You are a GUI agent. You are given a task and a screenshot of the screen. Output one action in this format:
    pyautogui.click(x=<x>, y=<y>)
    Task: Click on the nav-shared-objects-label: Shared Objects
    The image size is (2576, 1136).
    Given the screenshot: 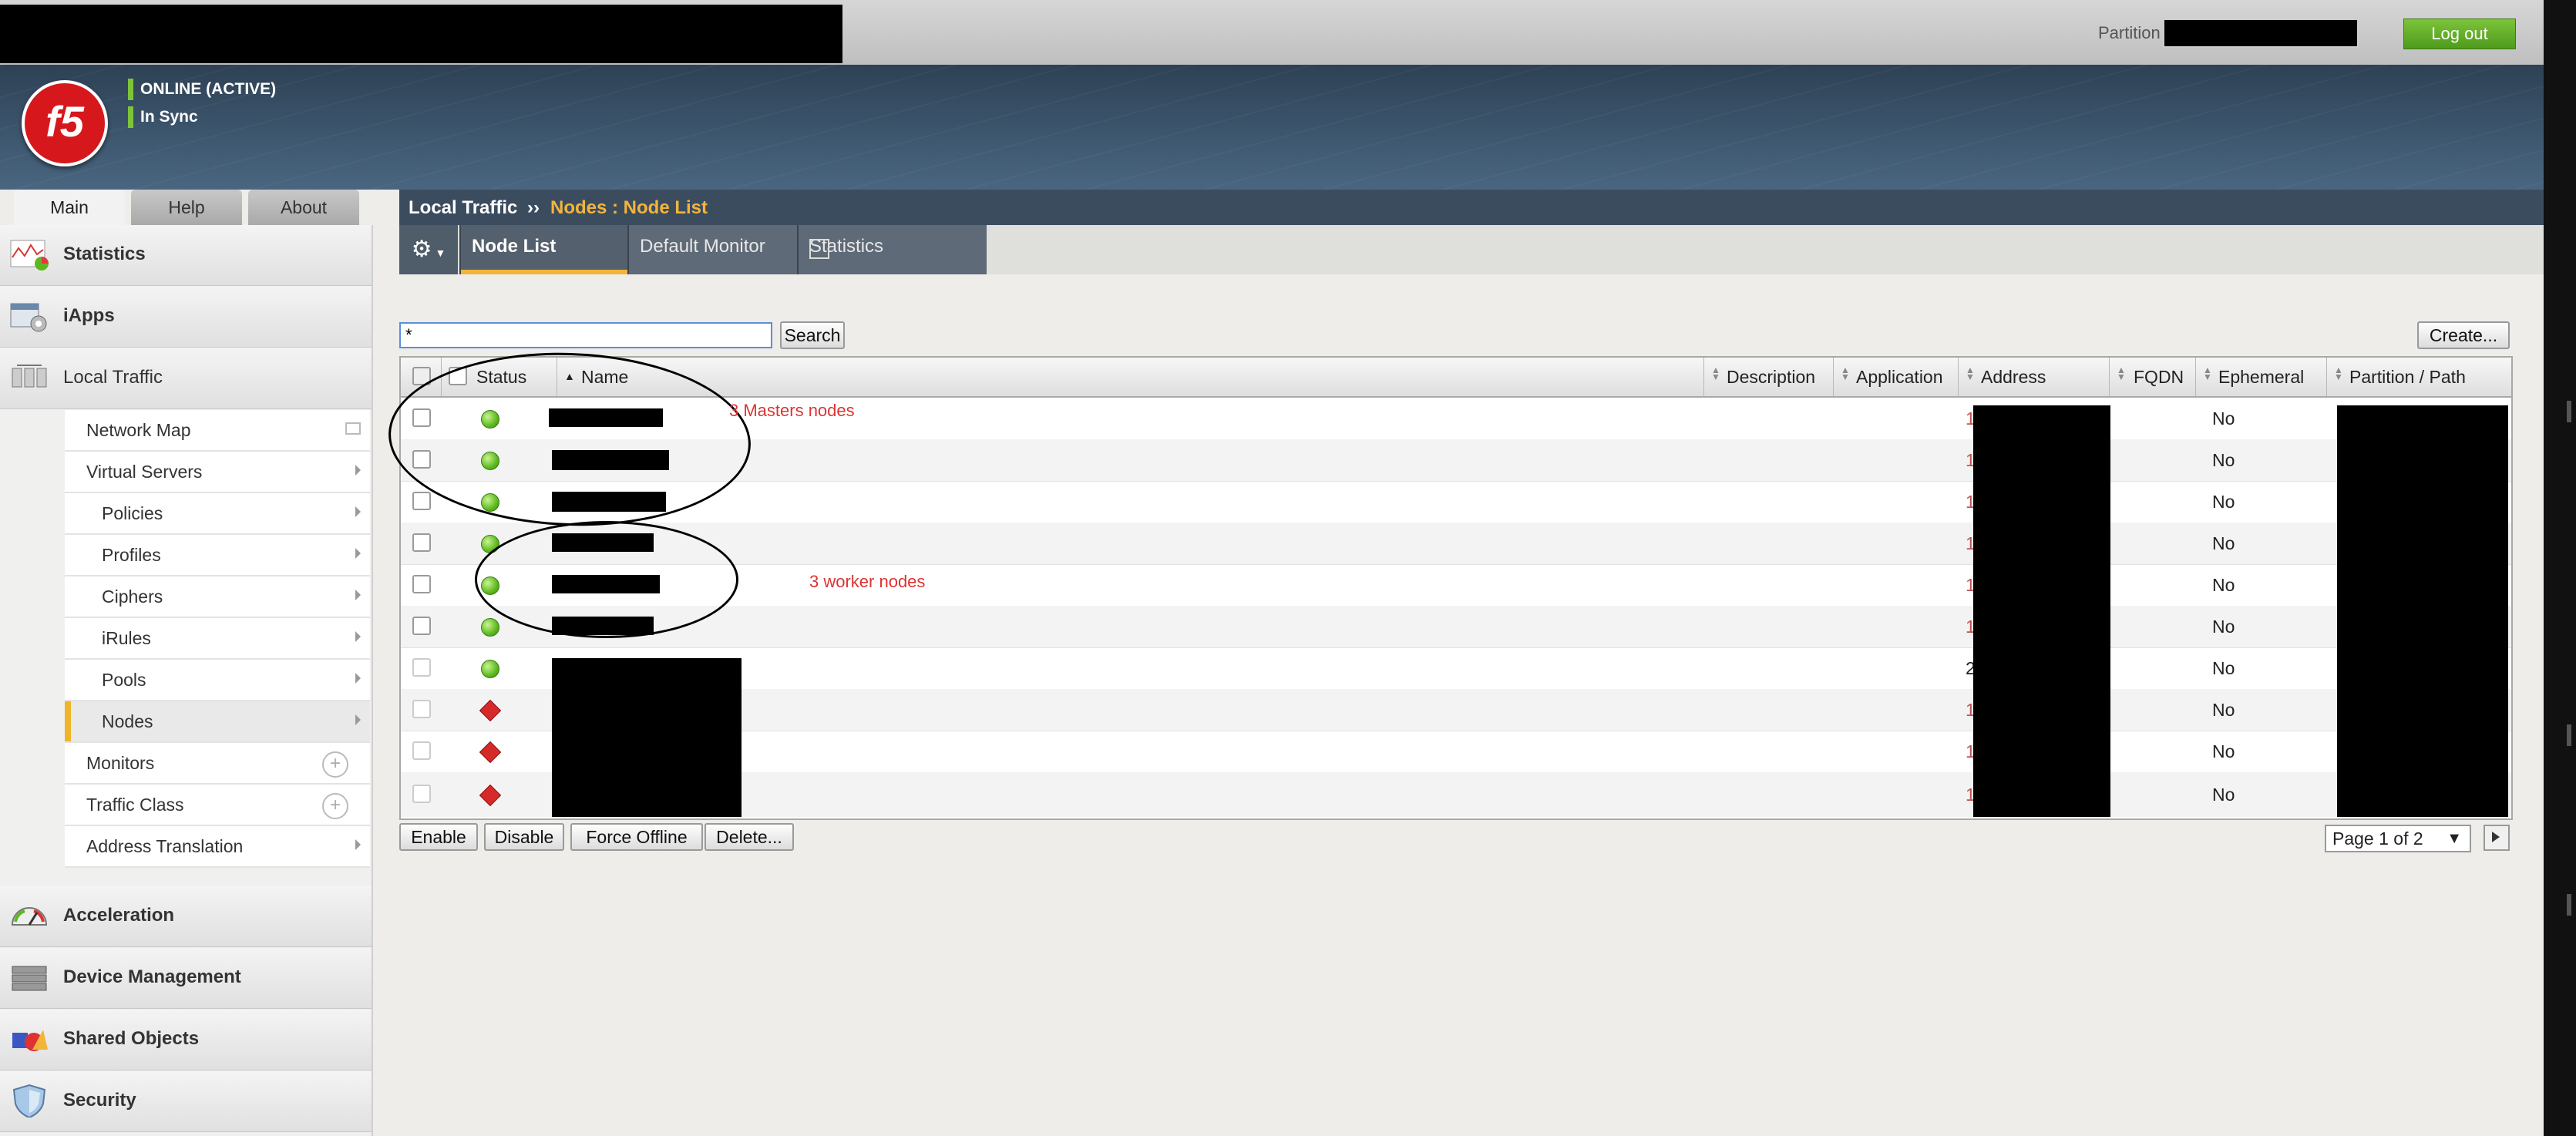 What is the action you would take?
    pyautogui.click(x=131, y=1038)
    